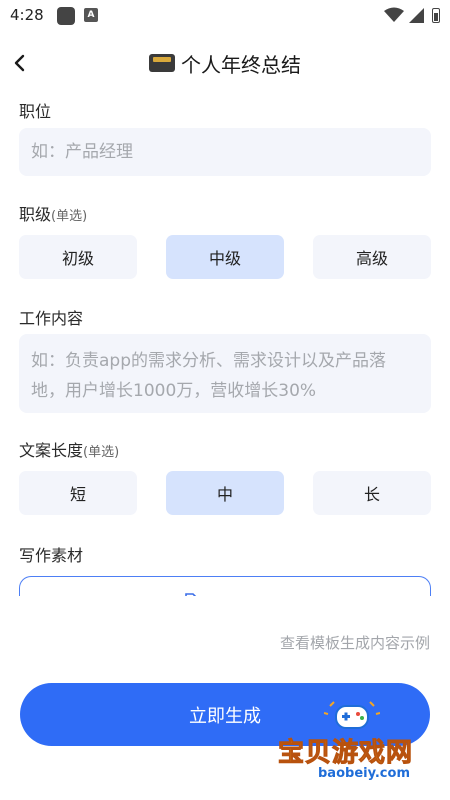  What do you see at coordinates (225, 602) in the screenshot?
I see `scroll-fade` at bounding box center [225, 602].